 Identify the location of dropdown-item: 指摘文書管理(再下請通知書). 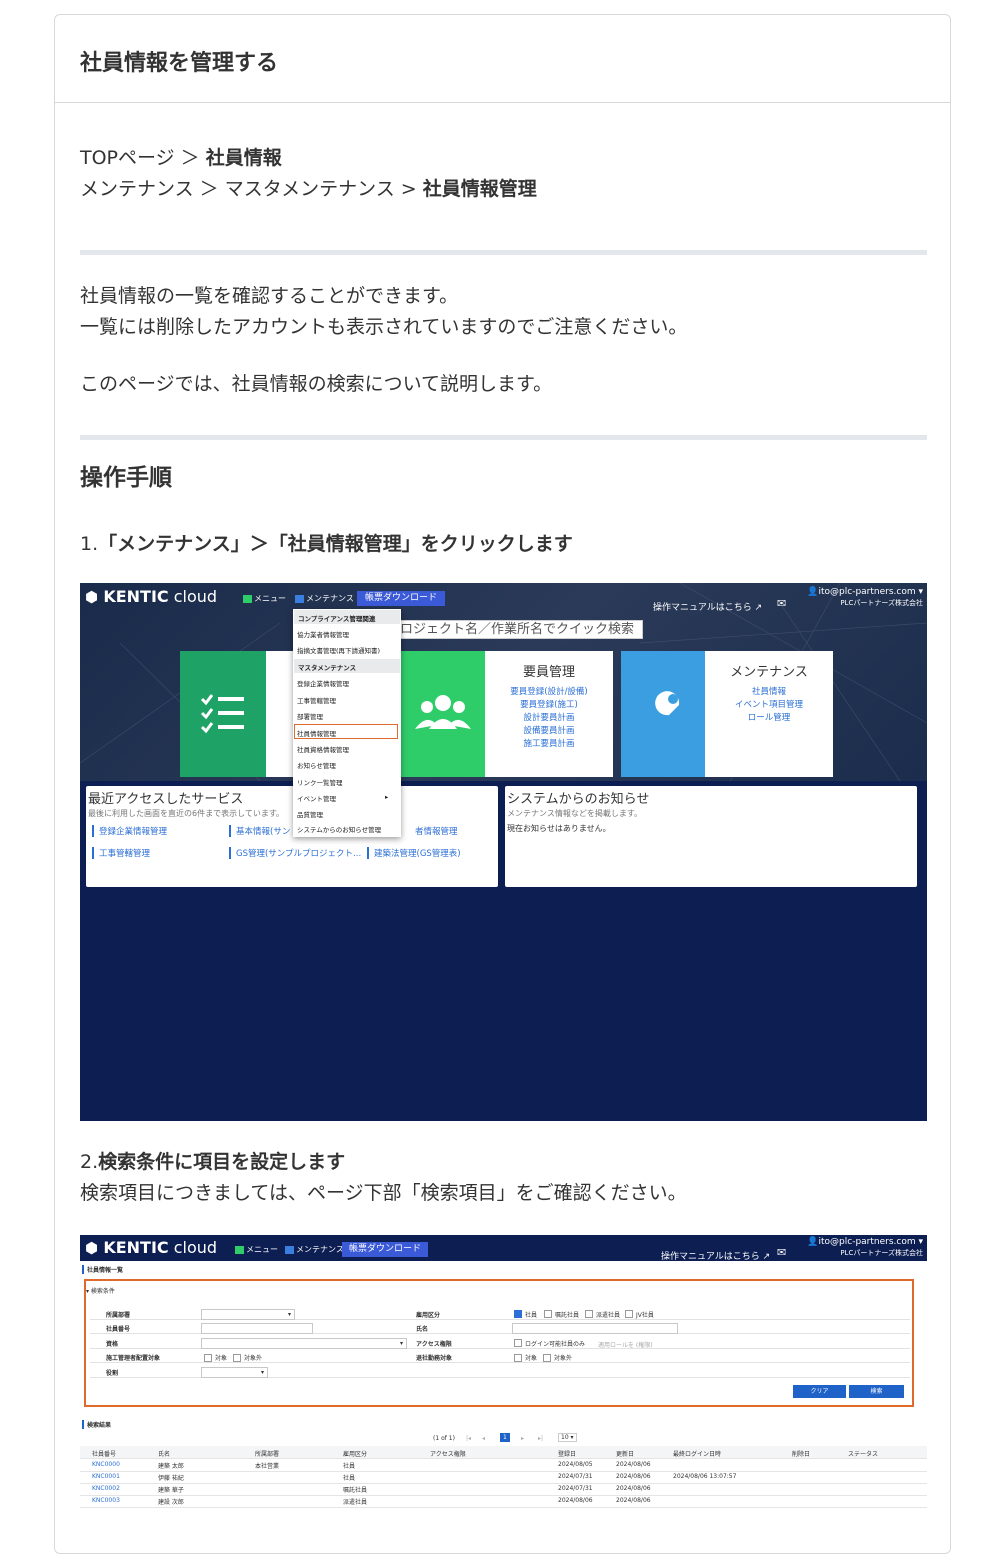
(338, 650).